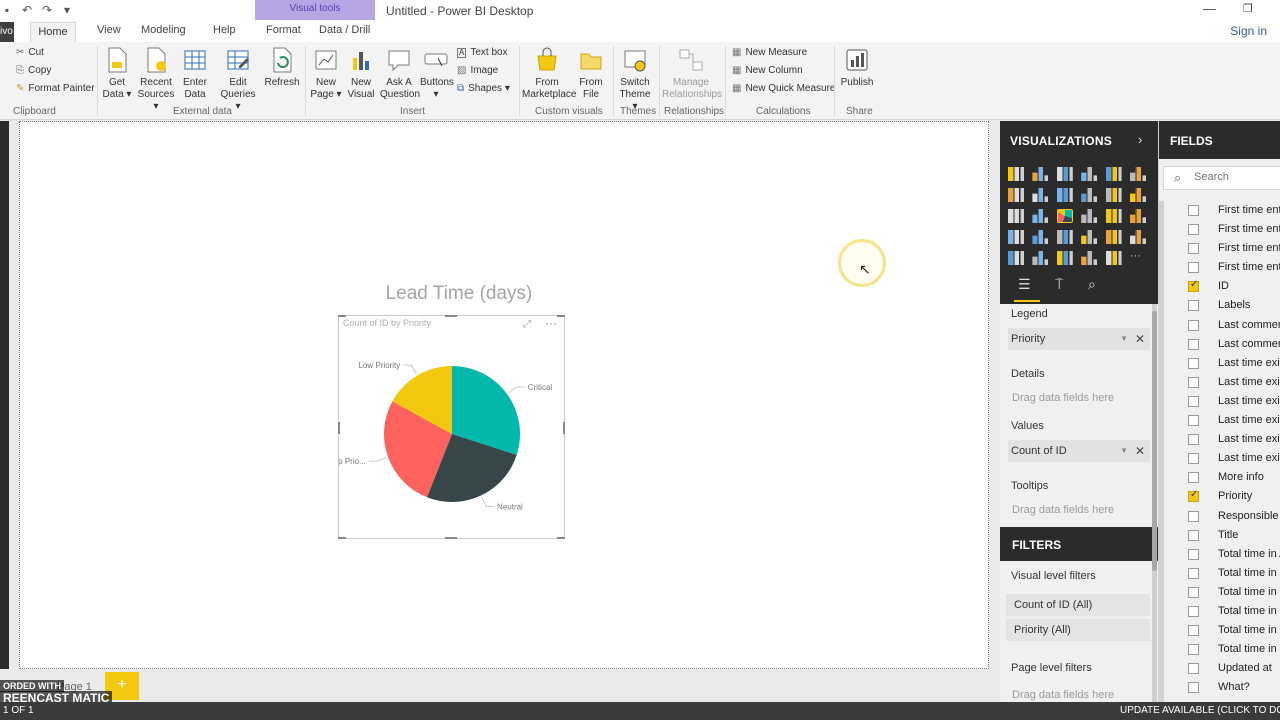 The image size is (1280, 720). I want to click on tab-modeling: Modeling, so click(163, 30).